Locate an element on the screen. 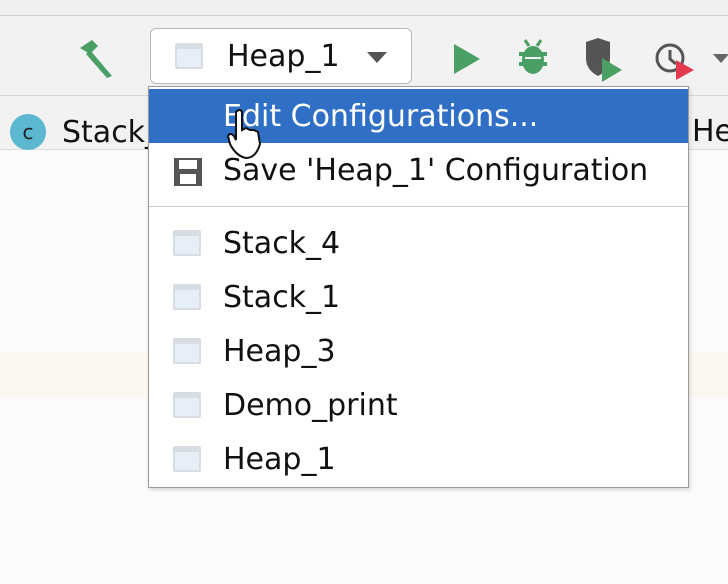 The height and width of the screenshot is (584, 728). menu-separator is located at coordinates (418, 206).